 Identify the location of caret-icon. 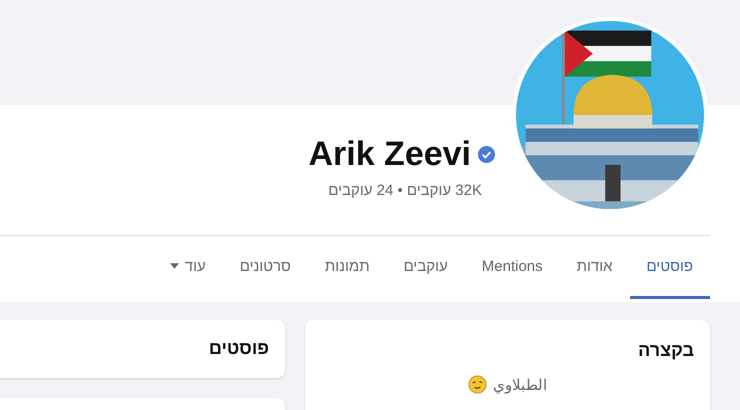
(174, 266).